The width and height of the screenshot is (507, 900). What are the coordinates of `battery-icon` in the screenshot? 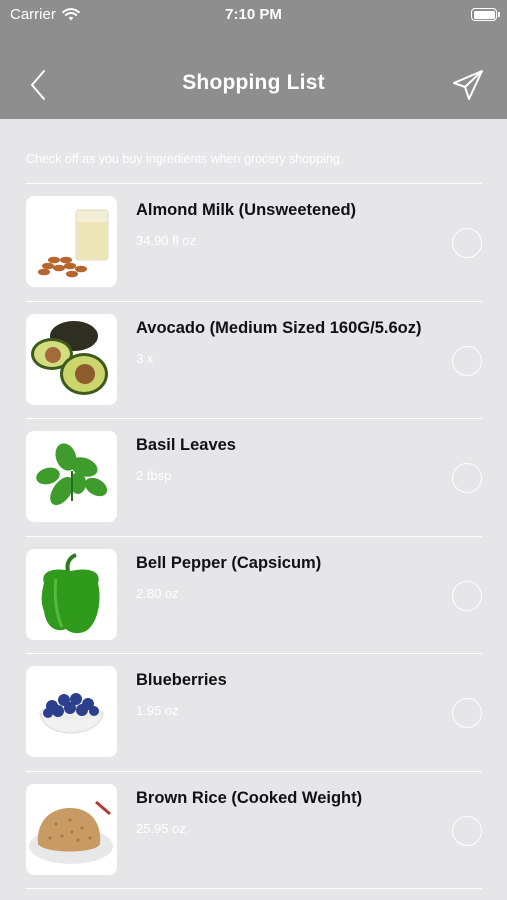 It's located at (485, 14).